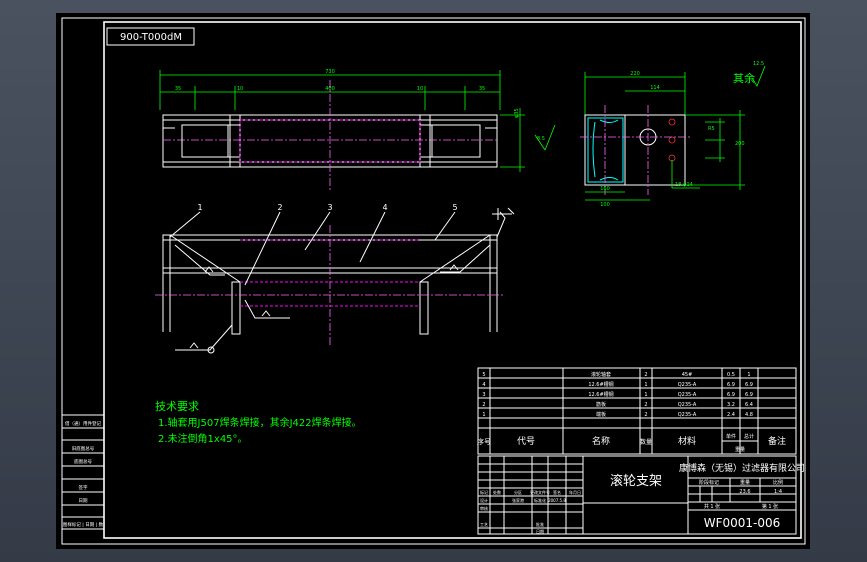 The image size is (867, 562). Describe the element at coordinates (742, 468) in the screenshot. I see `company-name: 康博森（无锡）过滤器有限公司` at that location.